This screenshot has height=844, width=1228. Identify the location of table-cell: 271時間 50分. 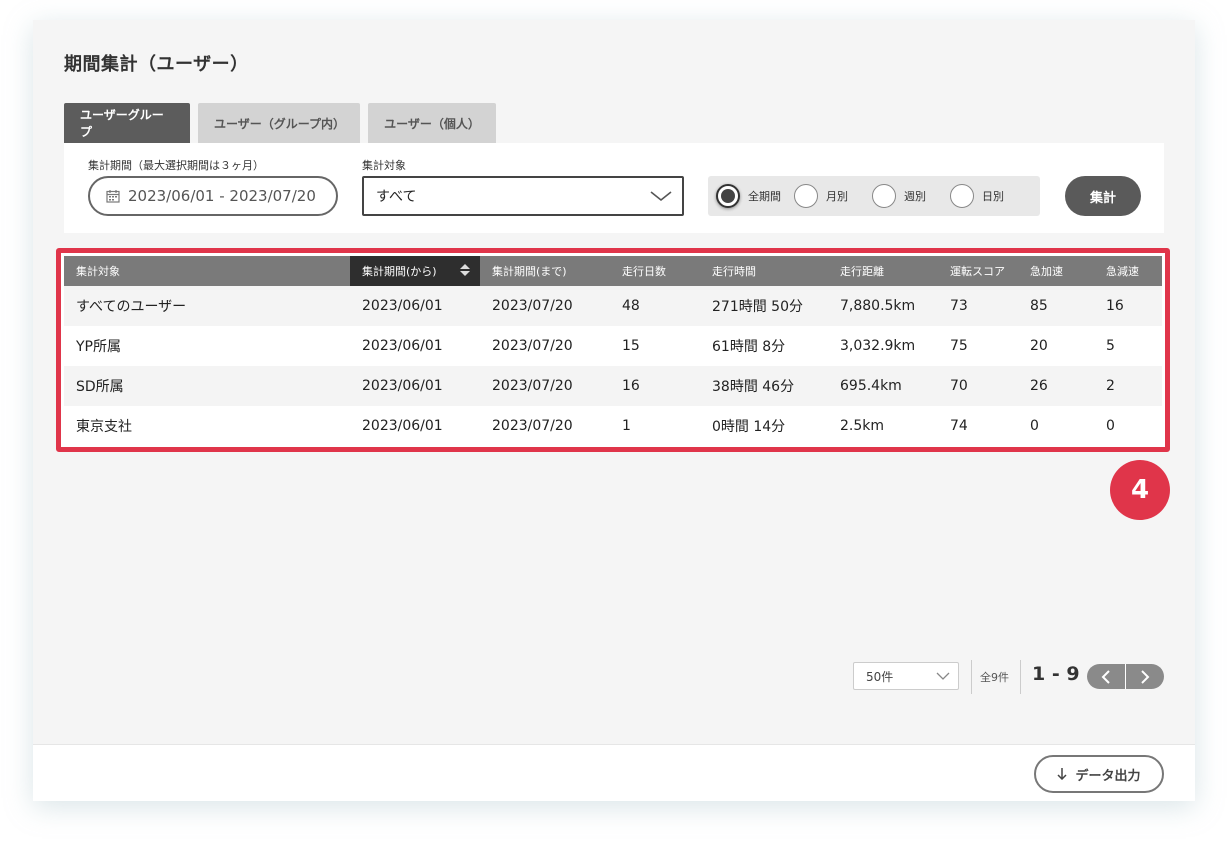
(764, 306).